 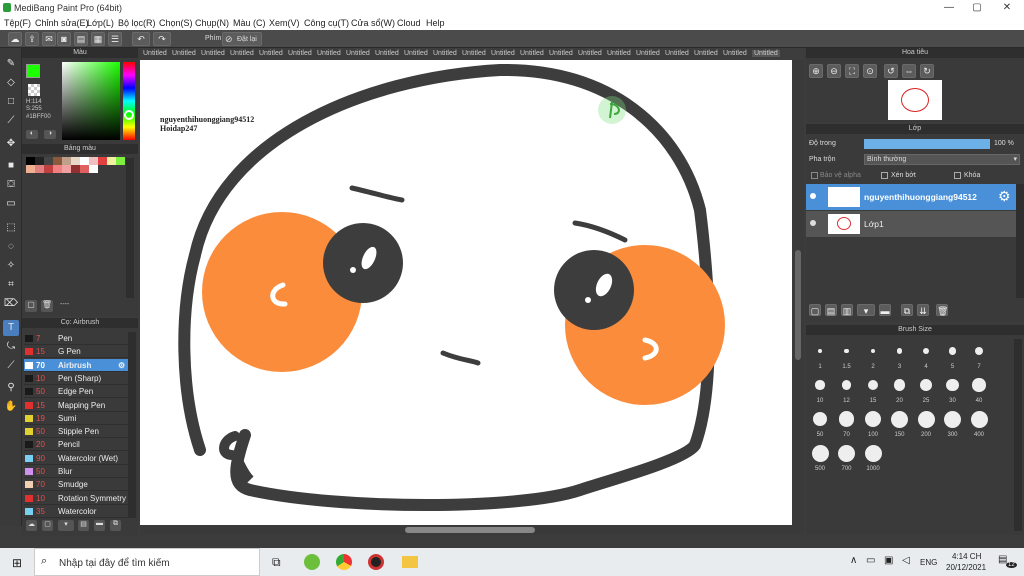 What do you see at coordinates (847, 310) in the screenshot?
I see `new-8bit-layer-icon: ▥` at bounding box center [847, 310].